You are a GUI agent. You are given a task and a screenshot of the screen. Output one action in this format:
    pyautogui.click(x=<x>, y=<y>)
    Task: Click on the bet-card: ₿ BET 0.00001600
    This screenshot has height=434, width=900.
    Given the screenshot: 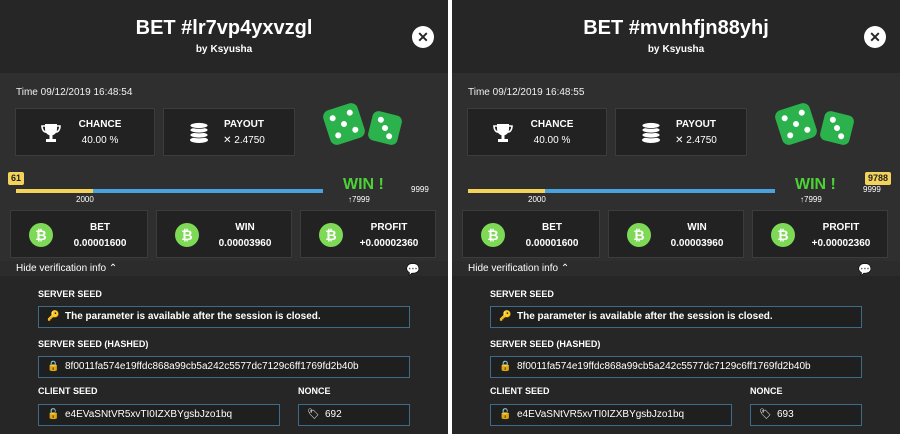 What is the action you would take?
    pyautogui.click(x=531, y=234)
    